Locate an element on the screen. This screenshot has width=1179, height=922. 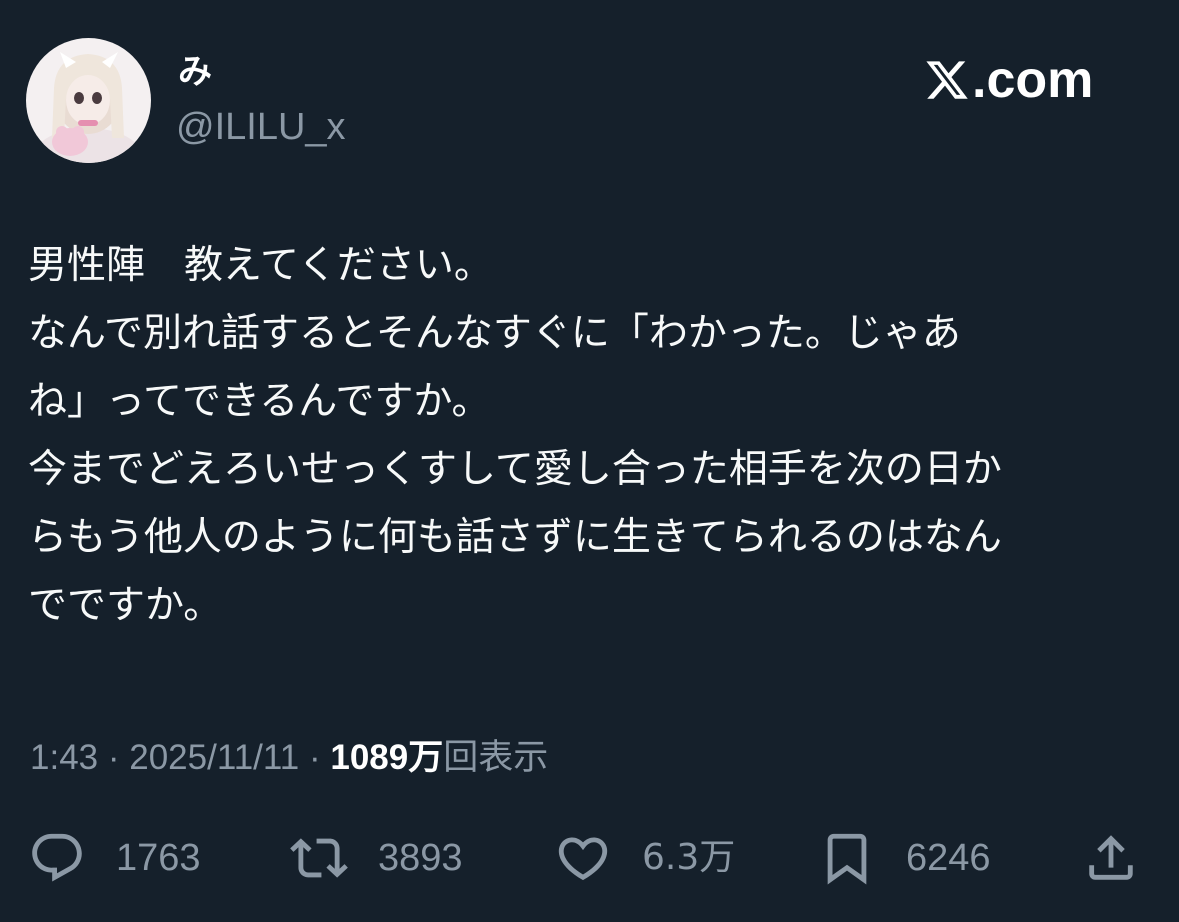
post-line: らもう他人のように何も話さずに生きてられるのはなん is located at coordinates (515, 537).